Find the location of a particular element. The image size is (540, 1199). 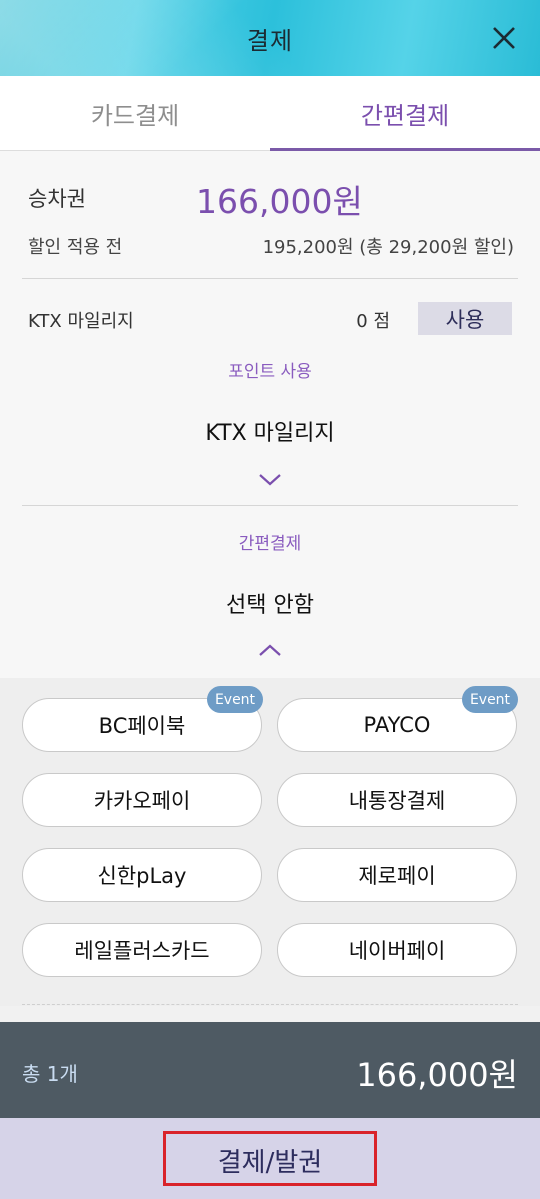

payment-tabs: 카드결제 간편결제 is located at coordinates (270, 113).